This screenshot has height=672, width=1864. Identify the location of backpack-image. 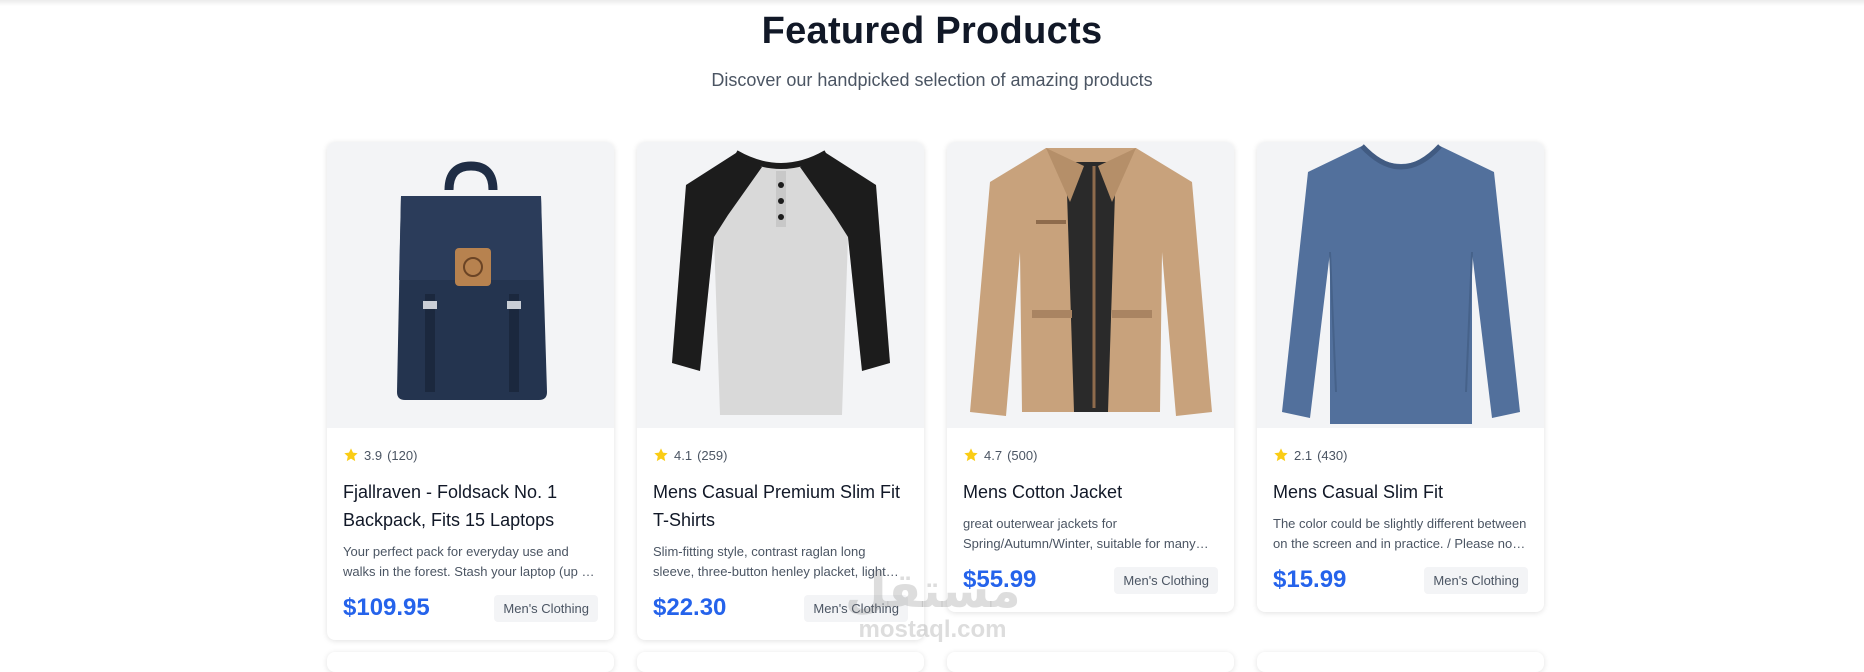
(471, 280).